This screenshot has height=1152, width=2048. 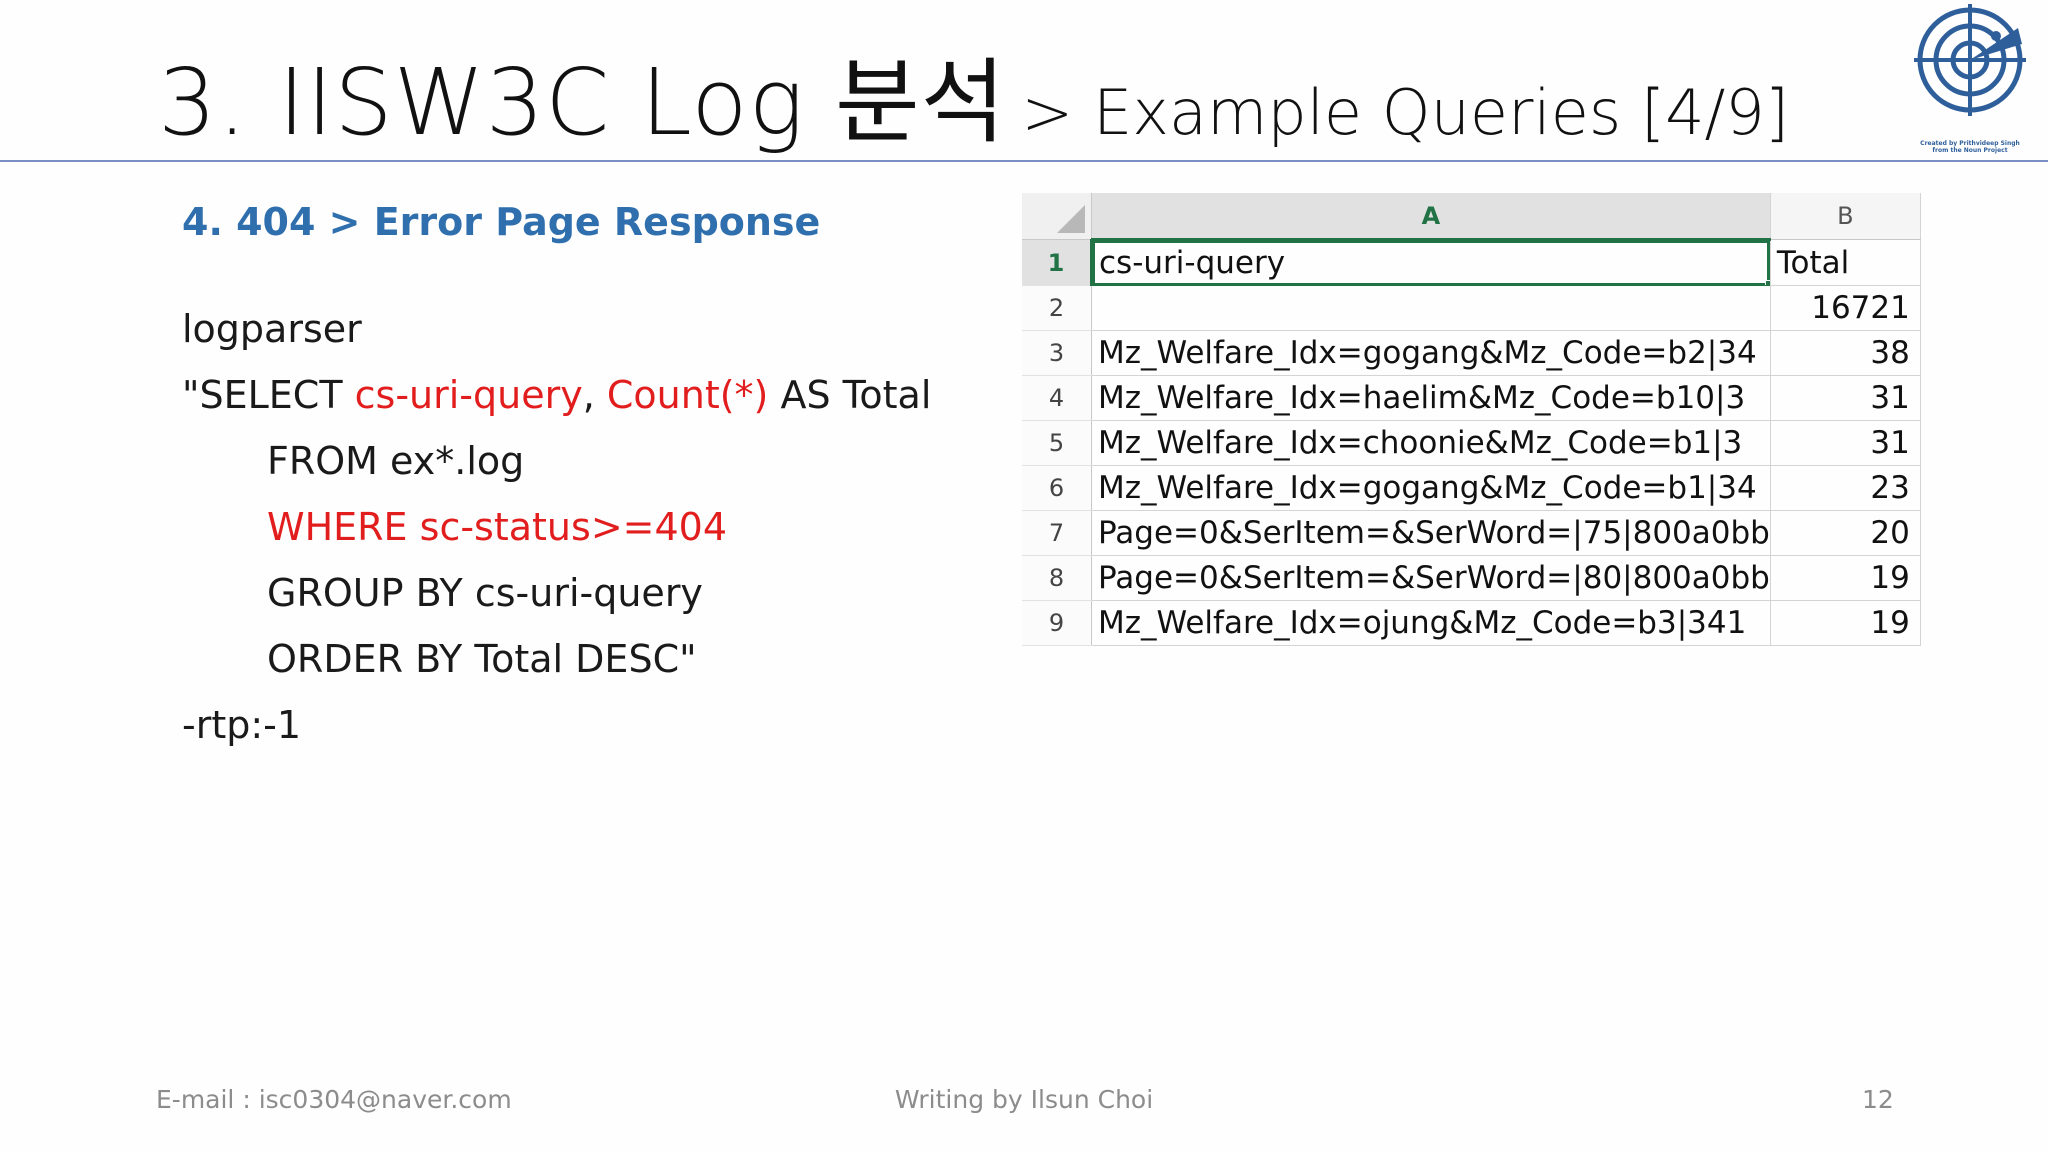 What do you see at coordinates (1431, 578) in the screenshot?
I see `table-cell: Page=0&SerItem=&SerWord=|80|800a0bb` at bounding box center [1431, 578].